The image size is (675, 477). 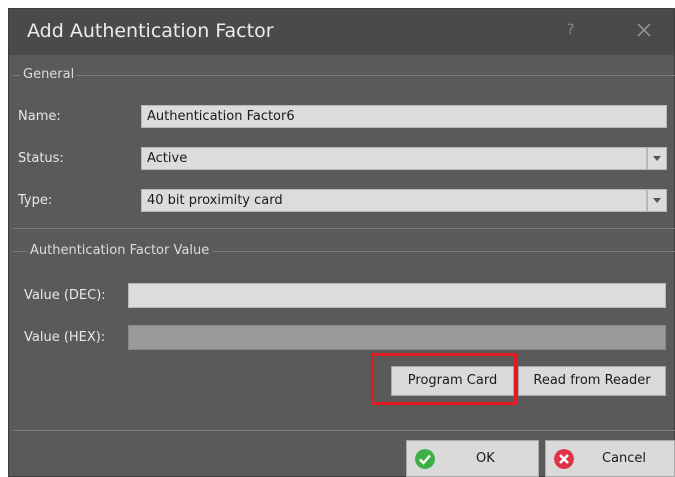 What do you see at coordinates (592, 381) in the screenshot?
I see `read-from-reader-button: Read from Reader` at bounding box center [592, 381].